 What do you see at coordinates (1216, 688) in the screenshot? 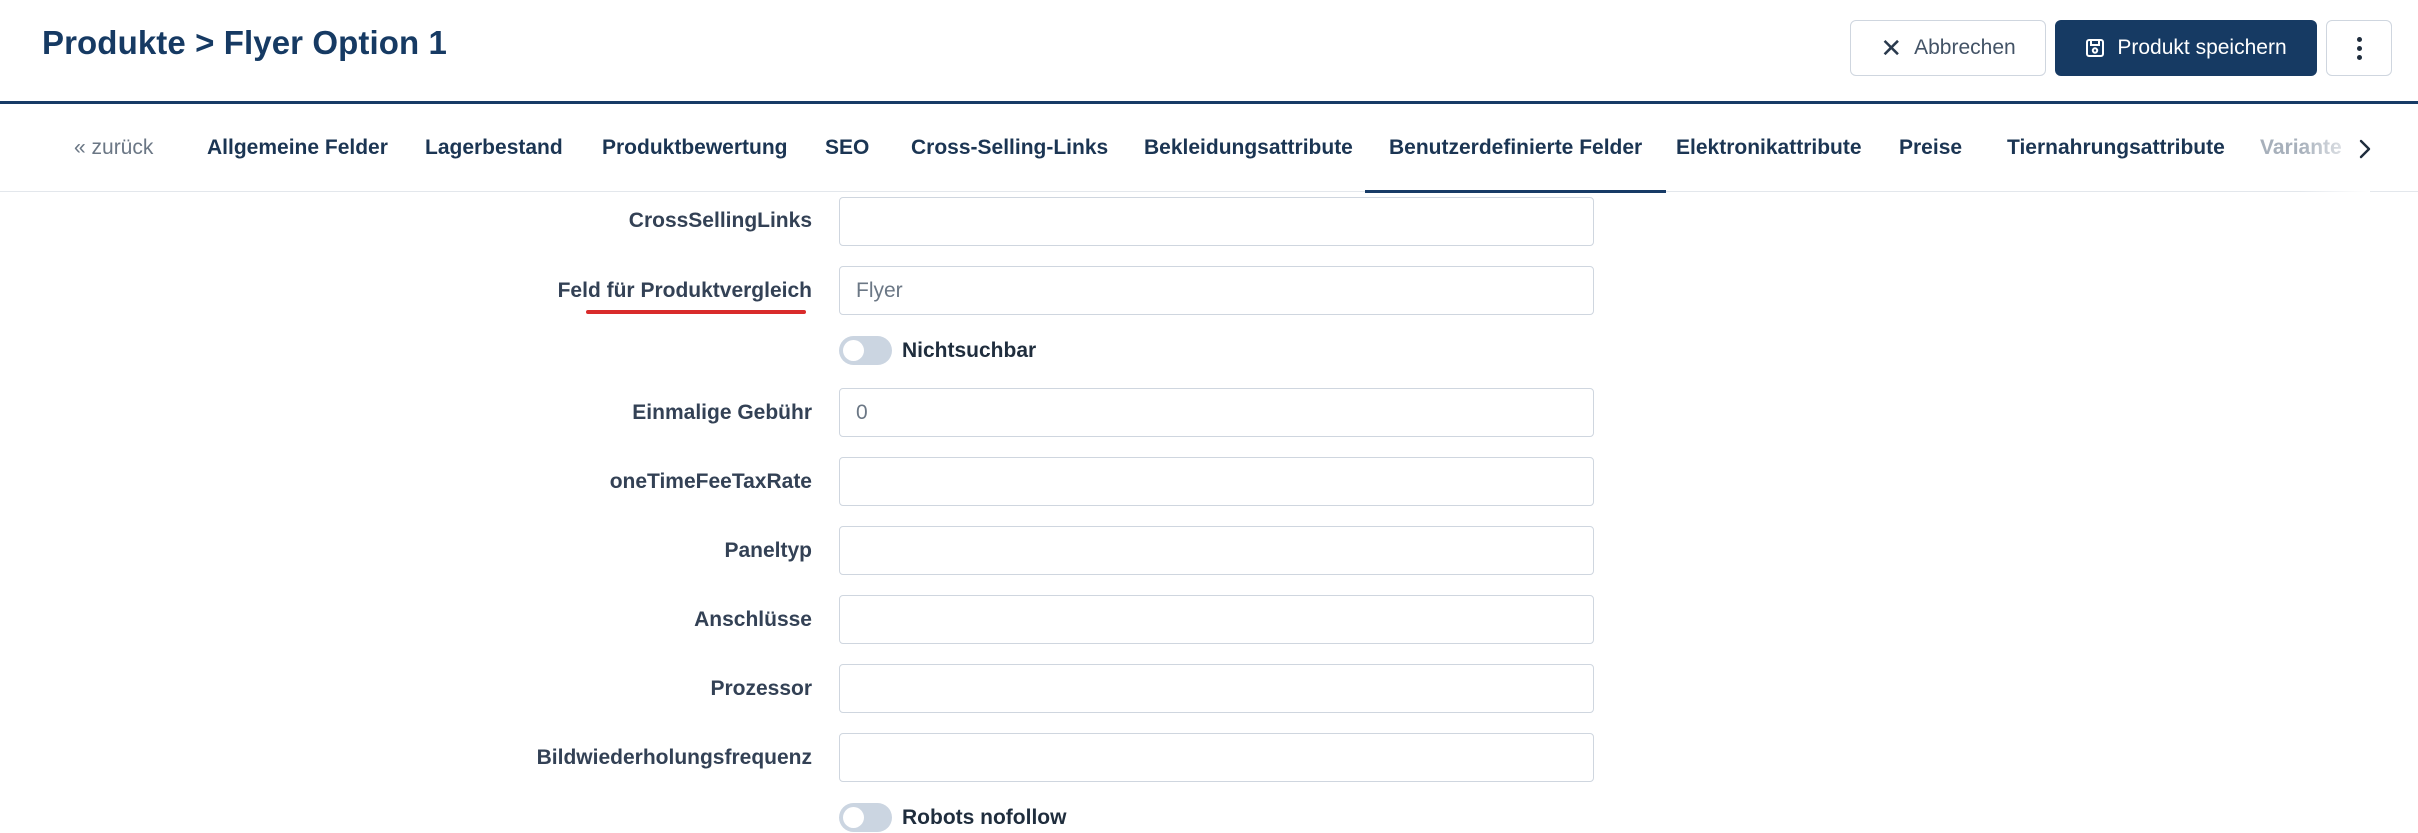
I see `processor-input` at bounding box center [1216, 688].